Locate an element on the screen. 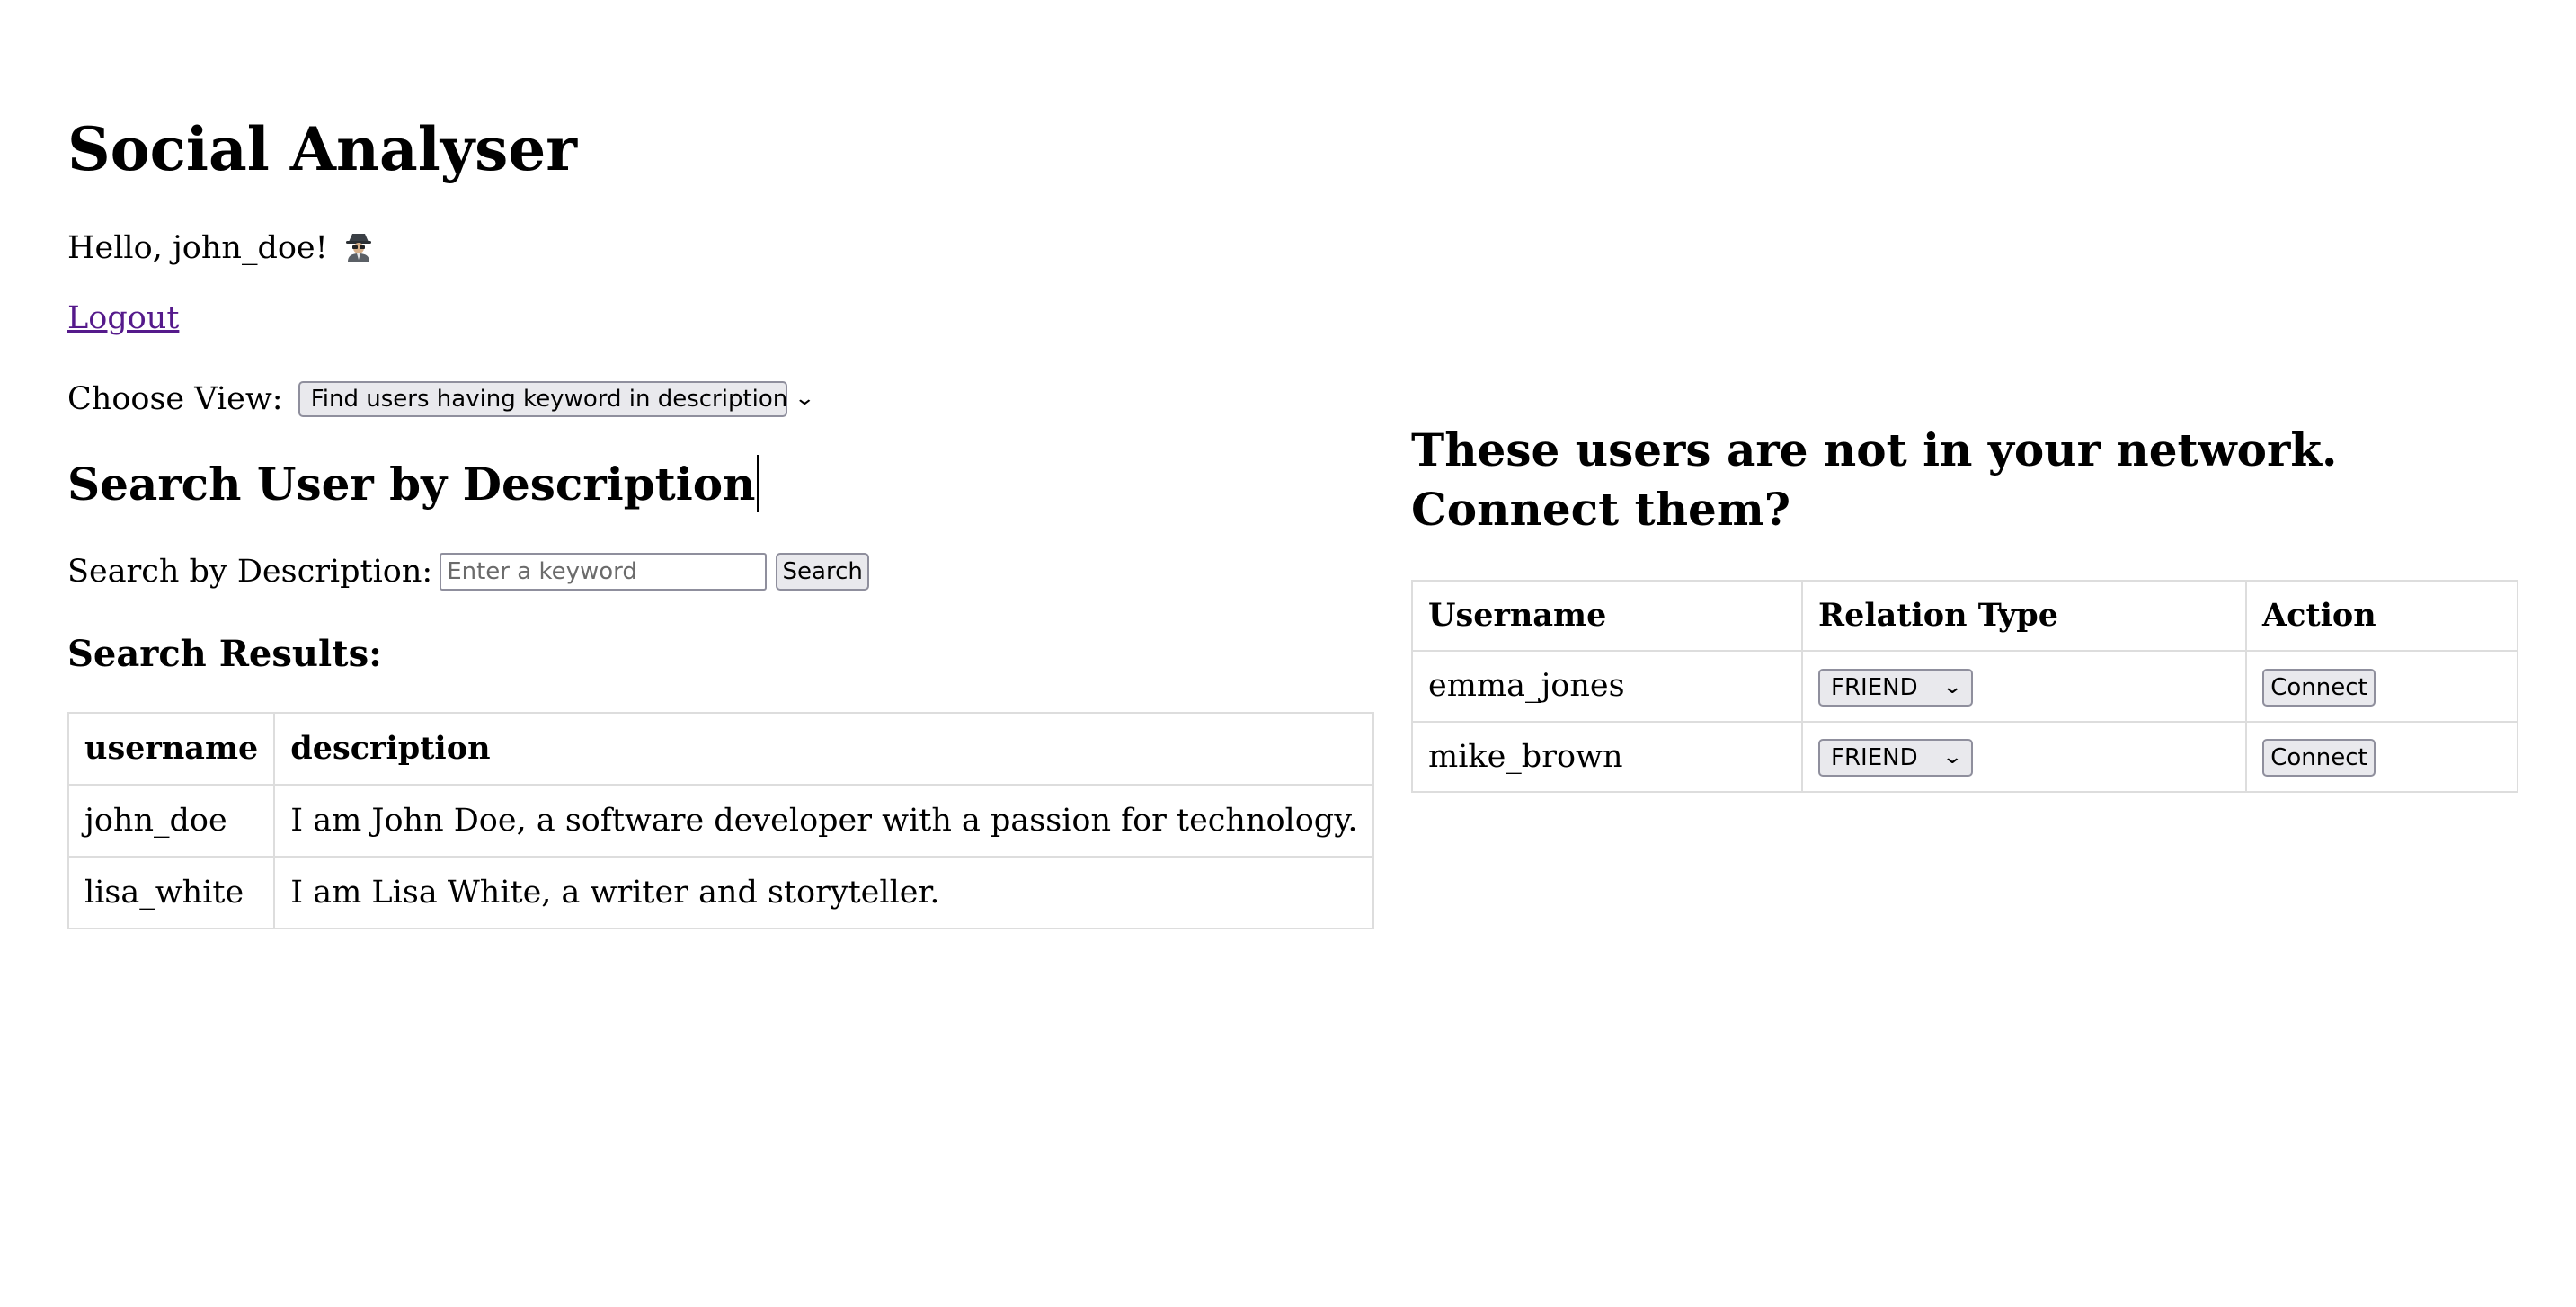  text-cursor is located at coordinates (758, 484).